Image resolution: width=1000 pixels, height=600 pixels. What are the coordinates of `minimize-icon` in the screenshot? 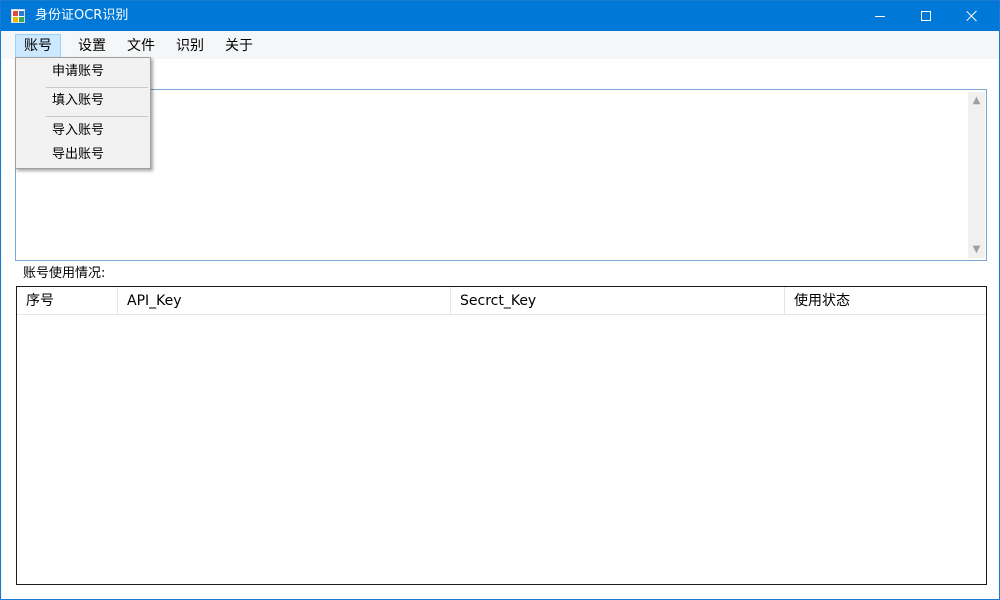 It's located at (880, 16).